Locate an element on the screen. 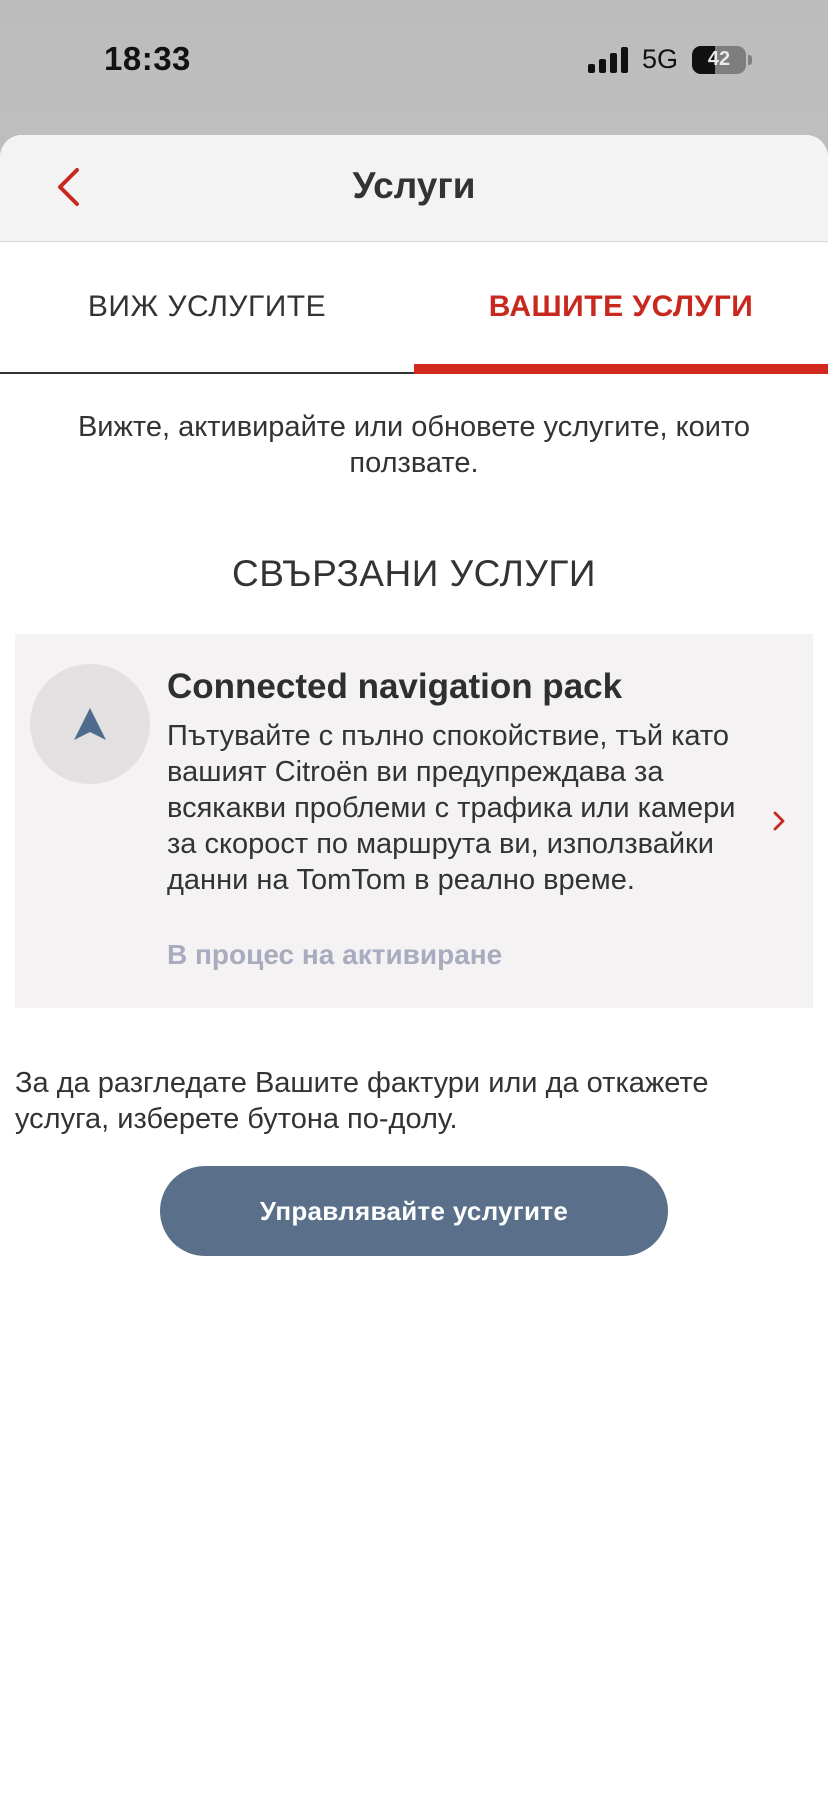 The image size is (828, 1800). service-icon-circle is located at coordinates (90, 724).